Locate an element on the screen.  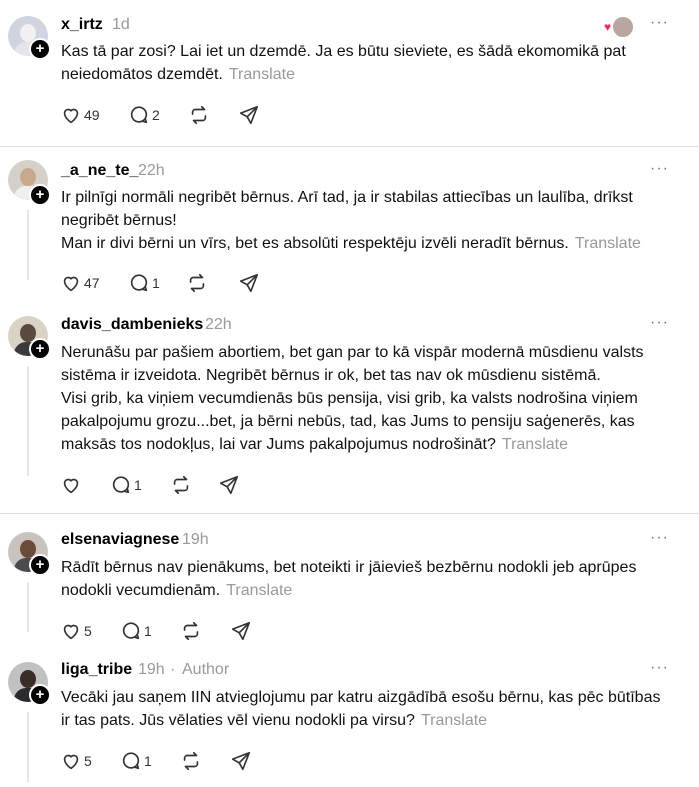
username: x_irtz is located at coordinates (82, 25).